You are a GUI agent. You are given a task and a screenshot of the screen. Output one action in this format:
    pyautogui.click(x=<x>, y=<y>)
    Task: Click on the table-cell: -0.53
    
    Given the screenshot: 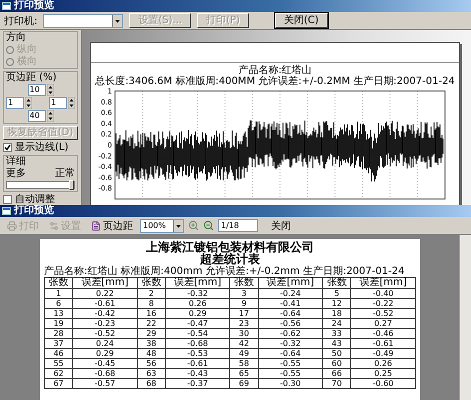 What is the action you would take?
    pyautogui.click(x=197, y=353)
    